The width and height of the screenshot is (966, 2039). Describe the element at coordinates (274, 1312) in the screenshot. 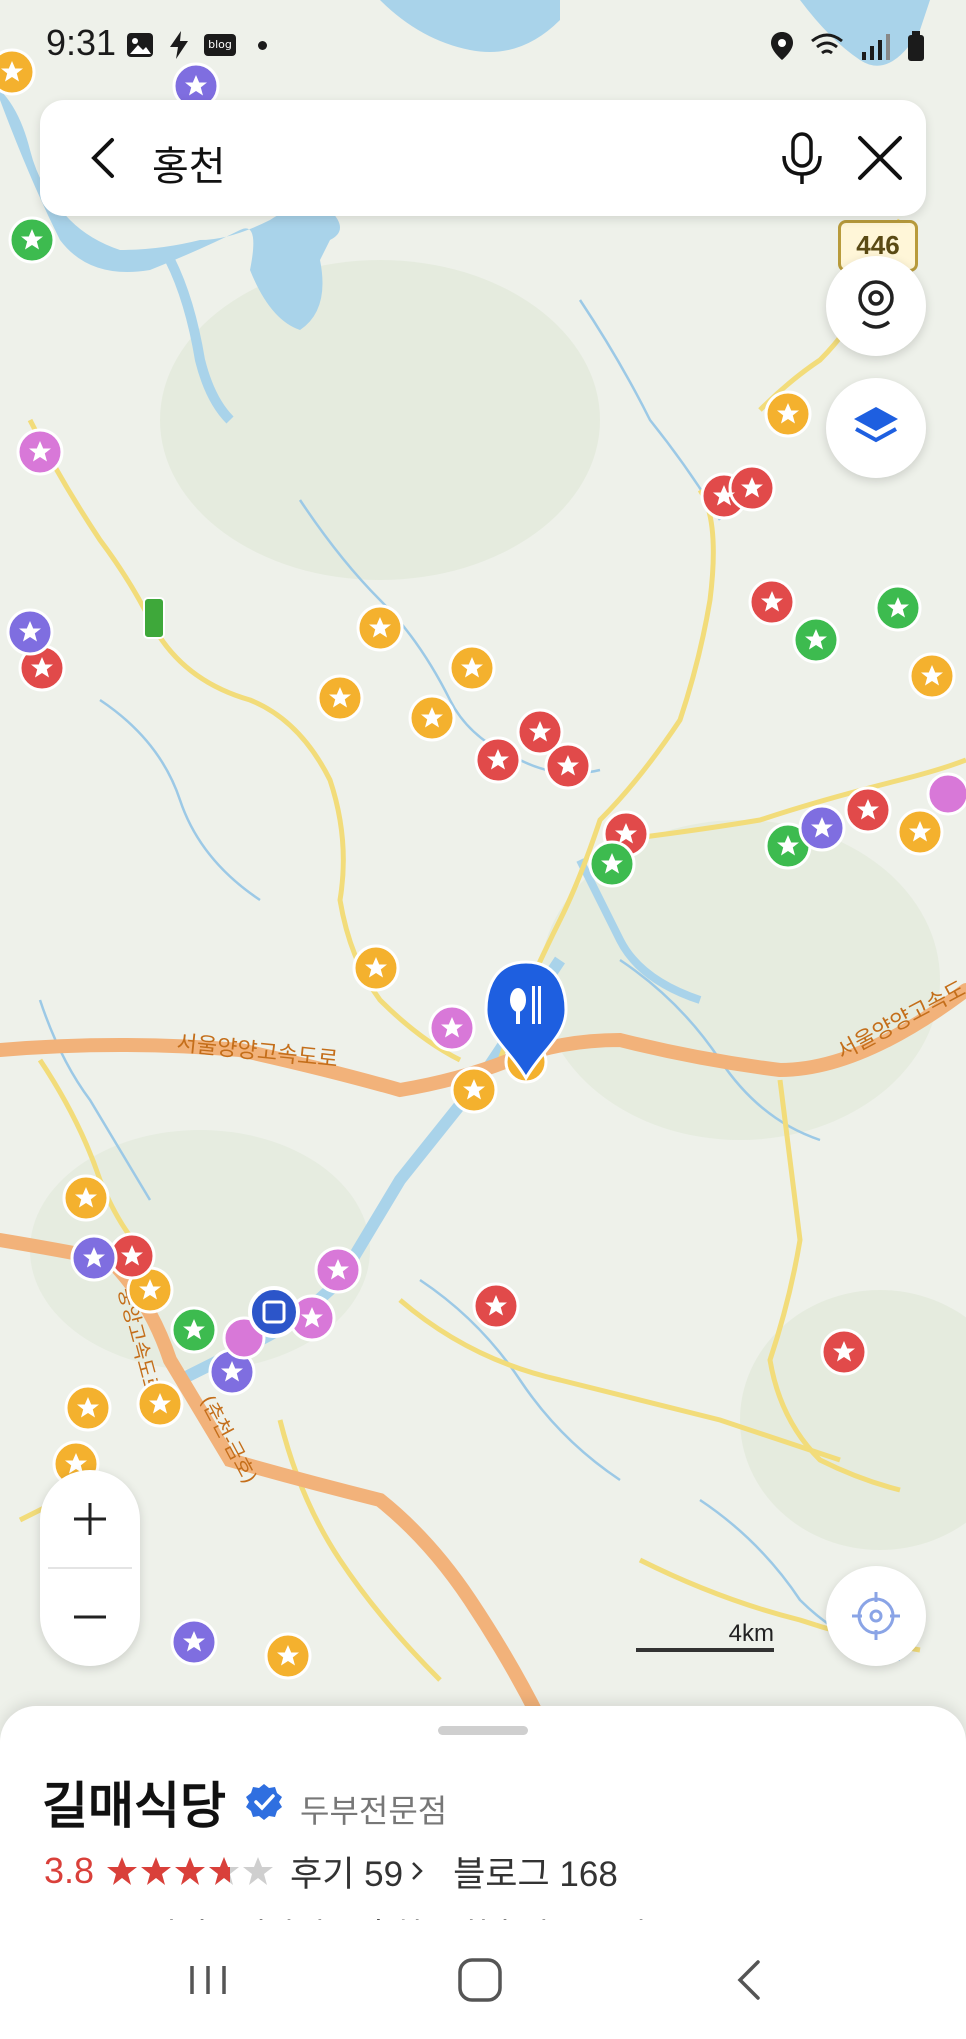

I see `cluster-marker` at that location.